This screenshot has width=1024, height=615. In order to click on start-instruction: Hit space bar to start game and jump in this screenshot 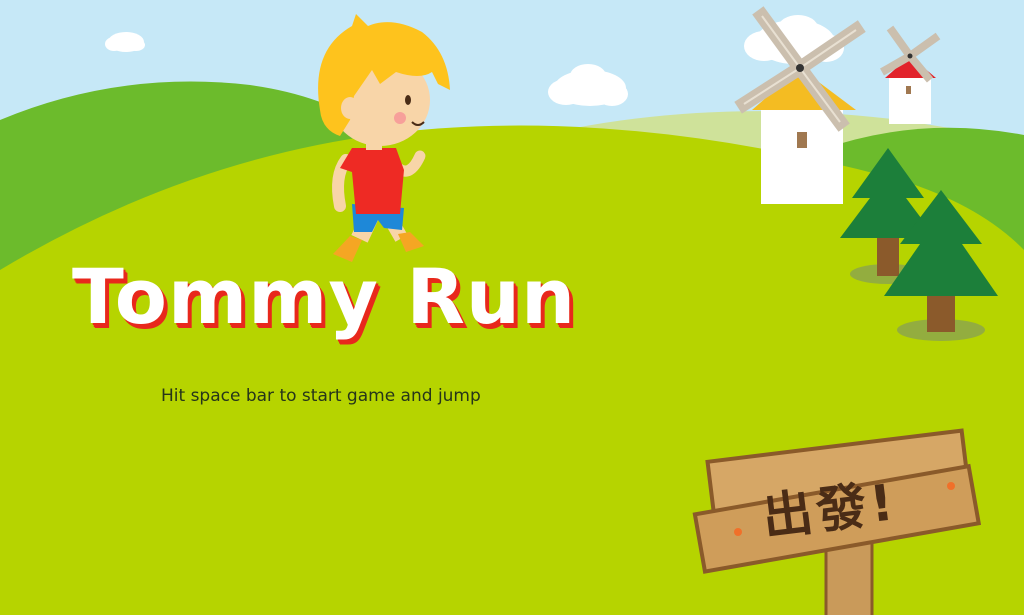, I will do `click(321, 396)`.